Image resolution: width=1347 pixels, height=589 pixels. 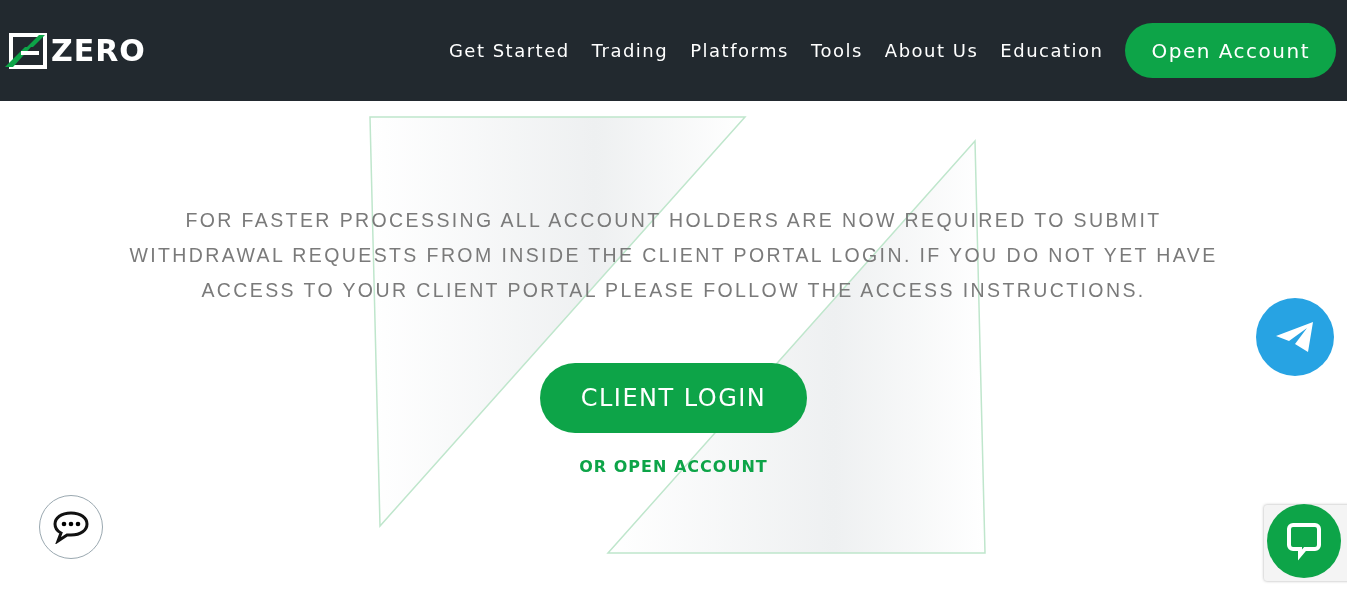 I want to click on nav-link: About Us, so click(x=931, y=50).